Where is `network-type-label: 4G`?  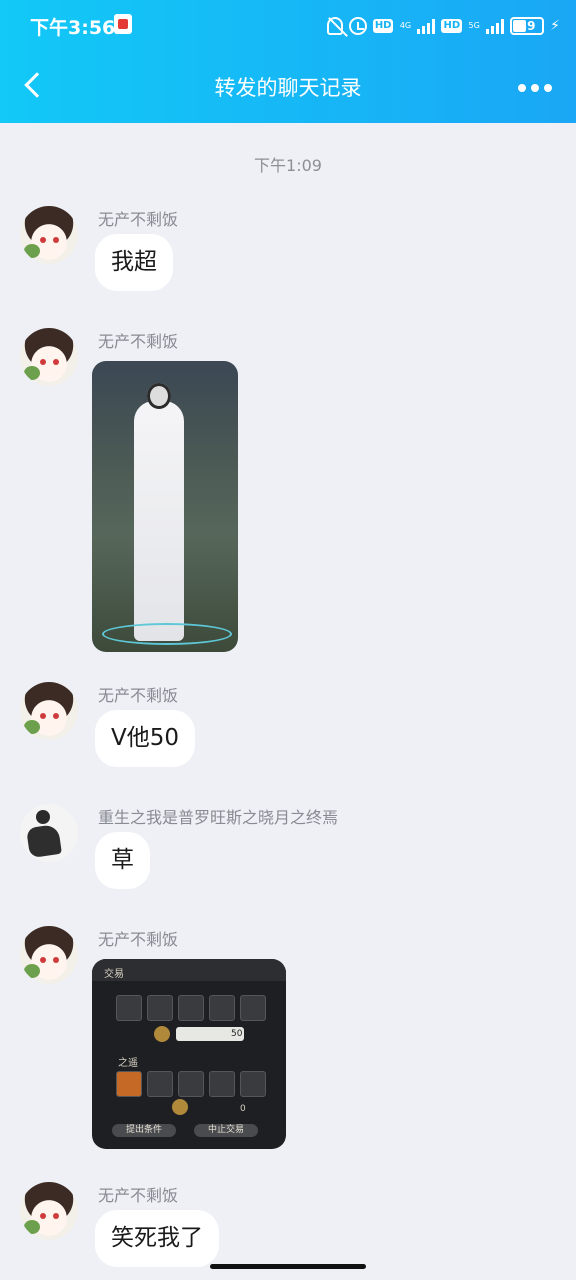 network-type-label: 4G is located at coordinates (405, 25).